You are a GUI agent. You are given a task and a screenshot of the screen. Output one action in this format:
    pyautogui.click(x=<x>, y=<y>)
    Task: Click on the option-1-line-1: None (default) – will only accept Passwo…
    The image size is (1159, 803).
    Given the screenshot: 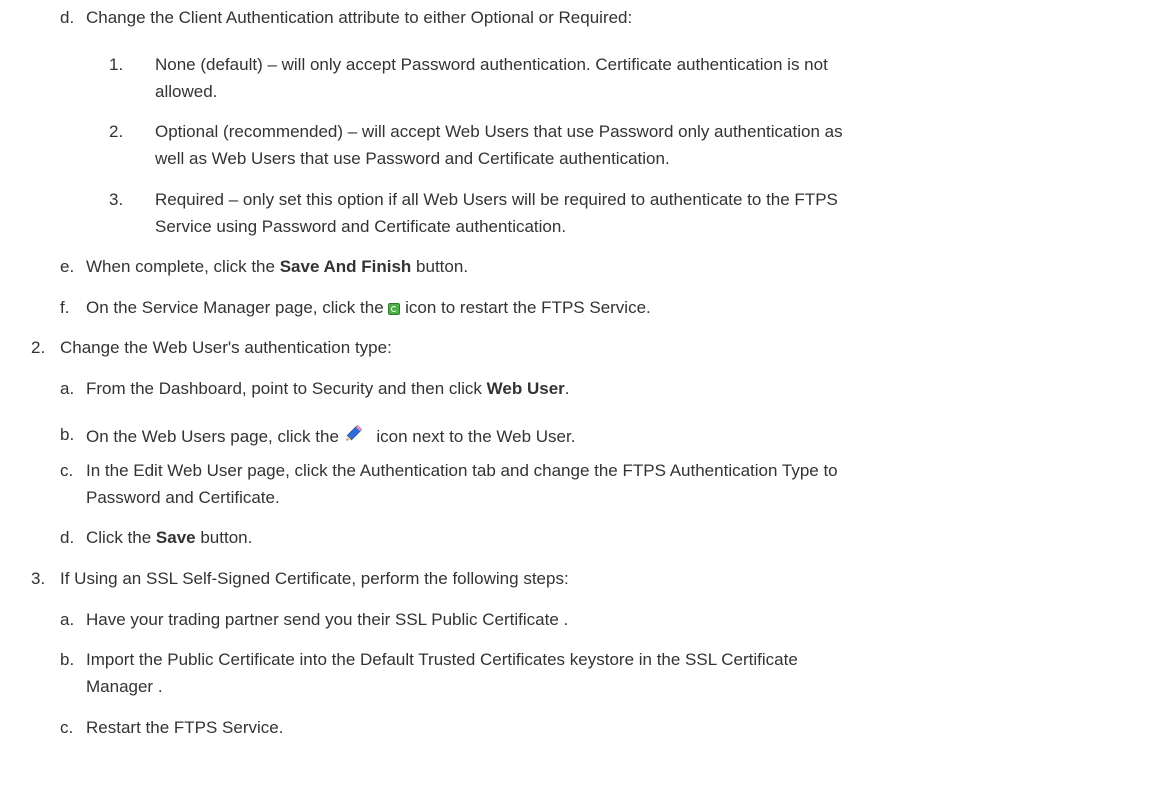 What is the action you would take?
    pyautogui.click(x=491, y=64)
    